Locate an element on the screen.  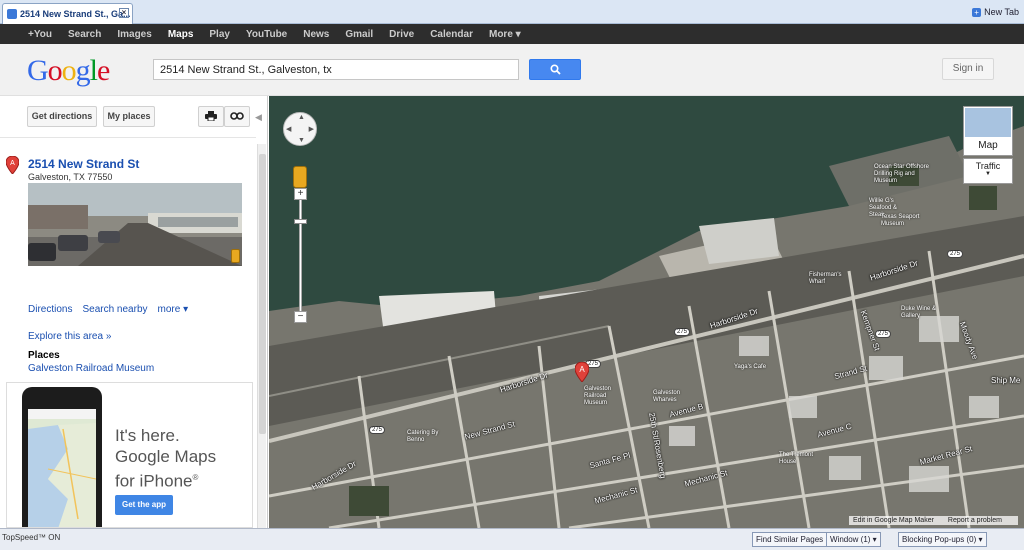
zoom-slider-track is located at coordinates (300, 256).